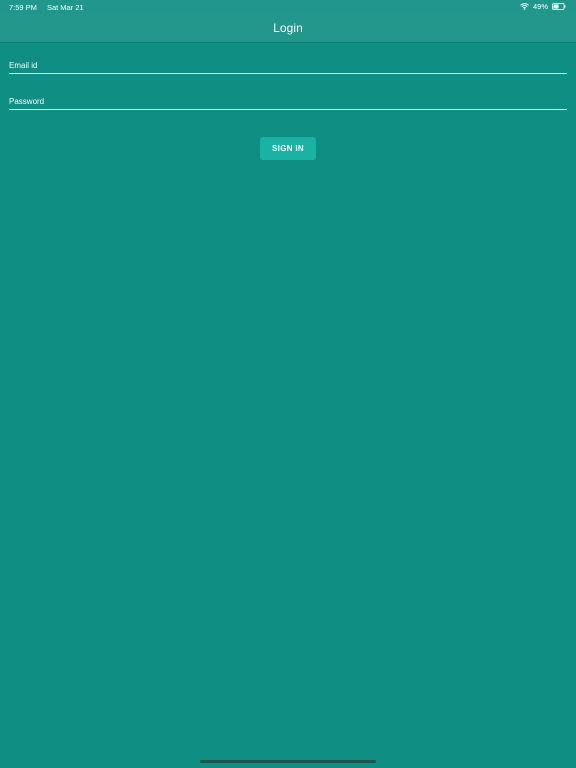 Image resolution: width=576 pixels, height=768 pixels. I want to click on battery-percent: 49%, so click(540, 6).